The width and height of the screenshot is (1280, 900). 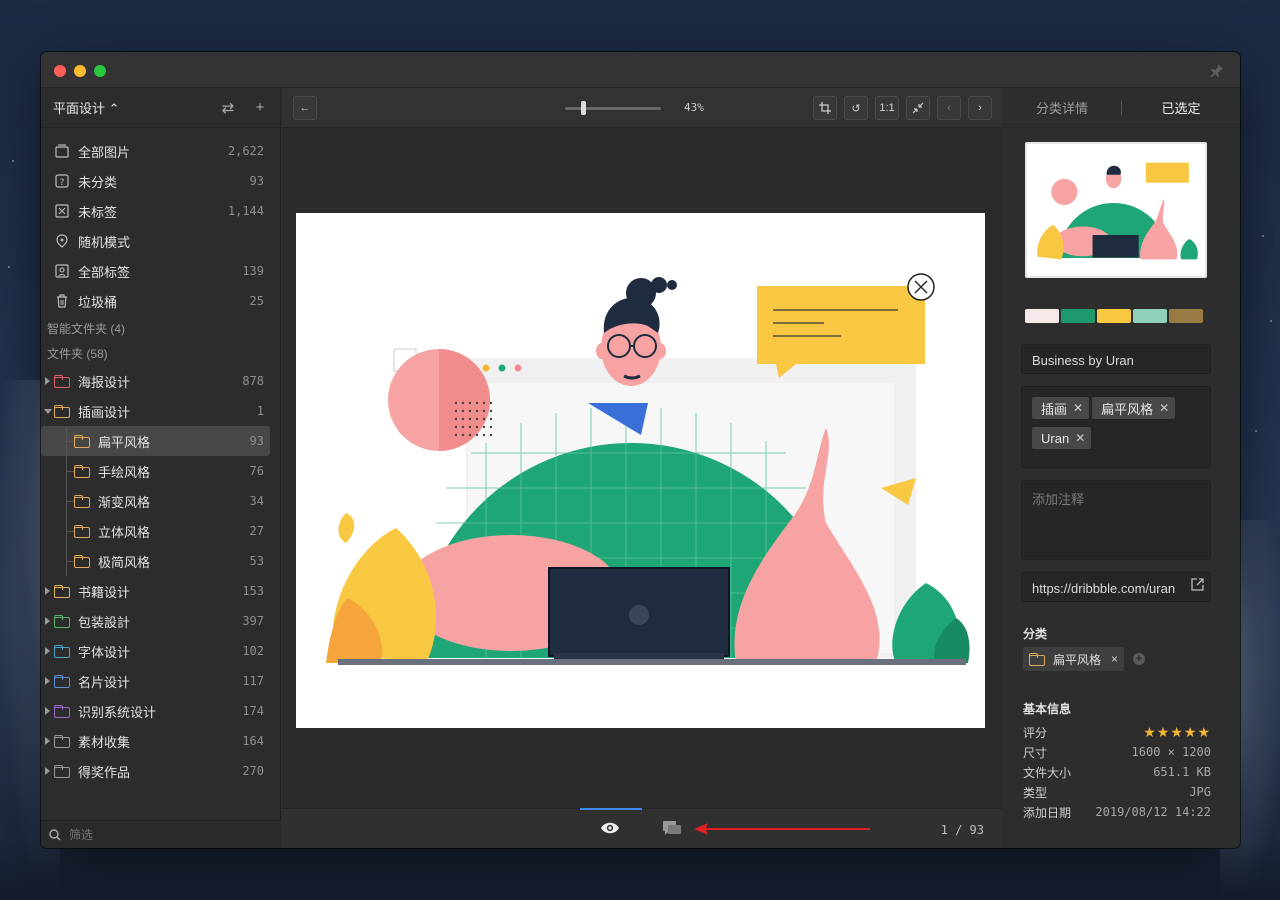 I want to click on library-name: 平面设计 ⌃, so click(x=86, y=107).